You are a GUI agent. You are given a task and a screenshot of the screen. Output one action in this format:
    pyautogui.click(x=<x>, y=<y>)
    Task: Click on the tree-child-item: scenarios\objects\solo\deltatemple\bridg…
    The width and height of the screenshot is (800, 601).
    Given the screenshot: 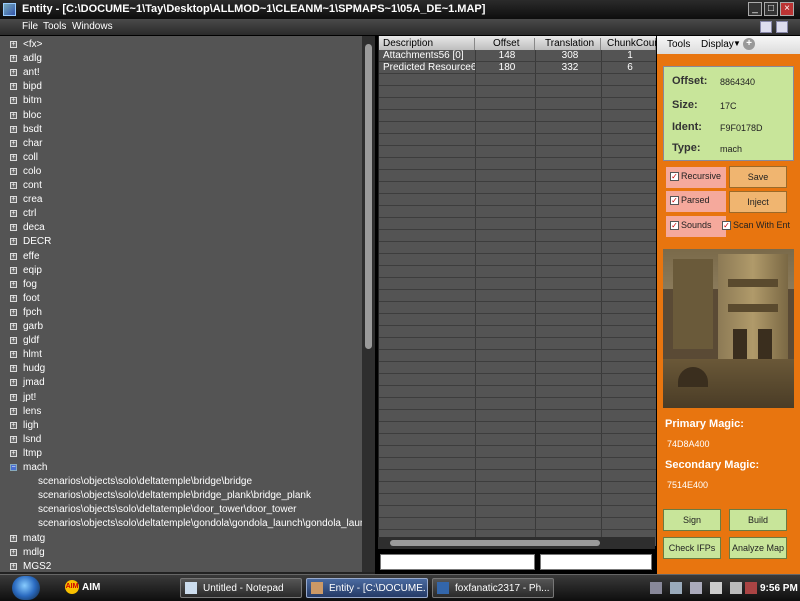 What is the action you would take?
    pyautogui.click(x=181, y=482)
    